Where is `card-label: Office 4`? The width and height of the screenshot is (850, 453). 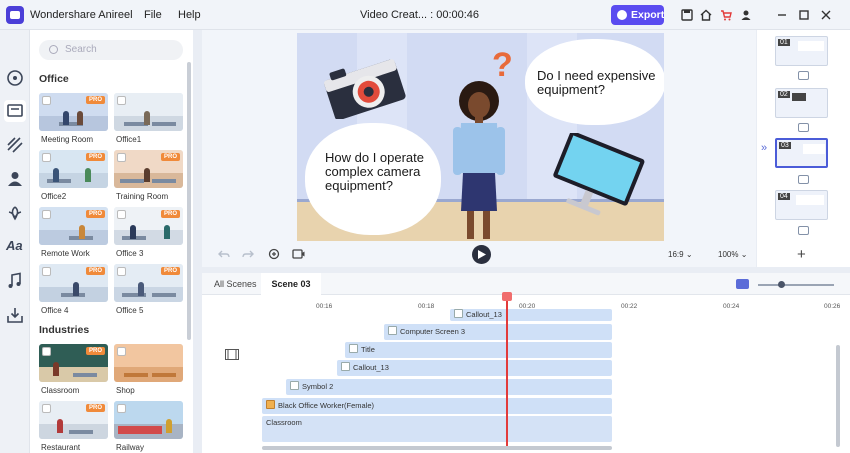 card-label: Office 4 is located at coordinates (55, 310).